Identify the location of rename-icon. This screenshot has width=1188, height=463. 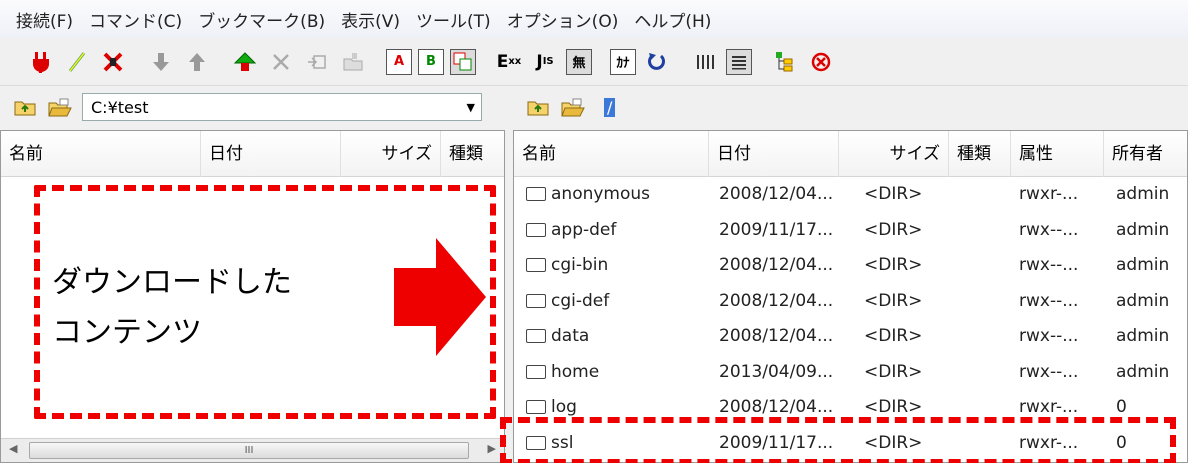
(317, 62).